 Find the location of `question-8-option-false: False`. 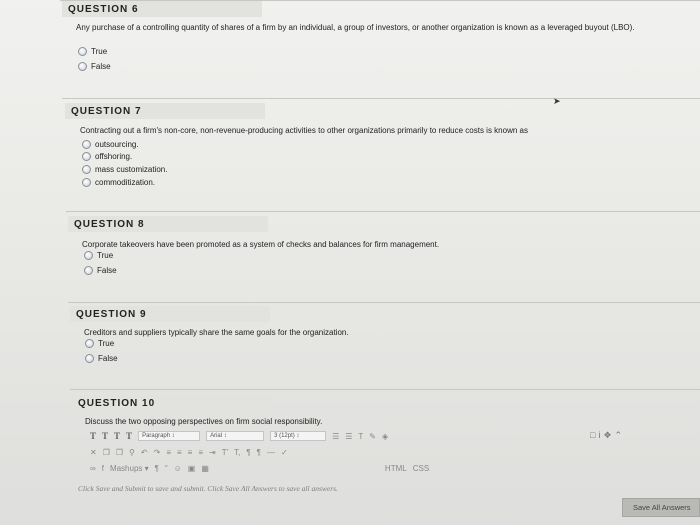

question-8-option-false: False is located at coordinates (100, 270).